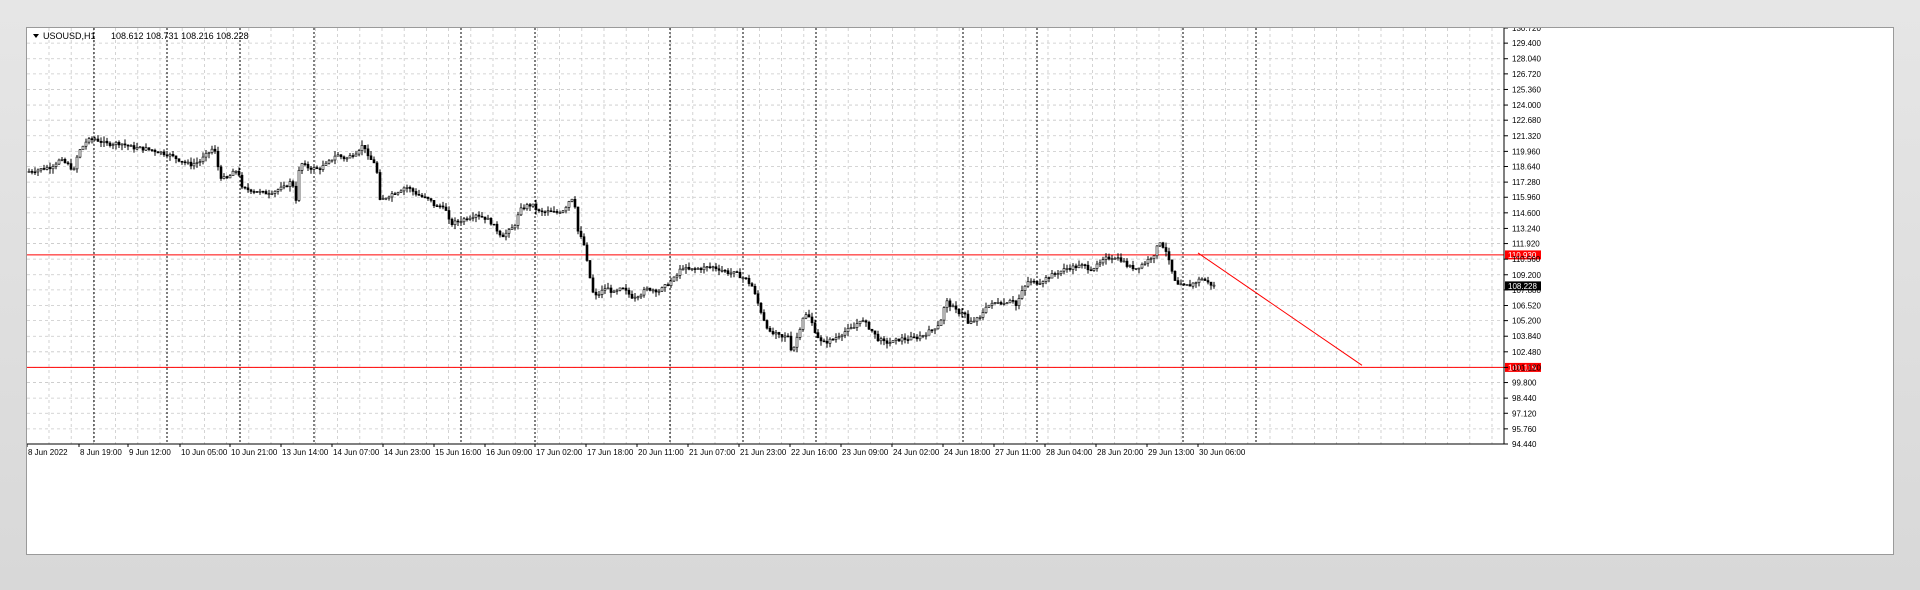 The width and height of the screenshot is (1920, 590). What do you see at coordinates (305, 452) in the screenshot?
I see `x-tick-label: 13 Jun 14:00` at bounding box center [305, 452].